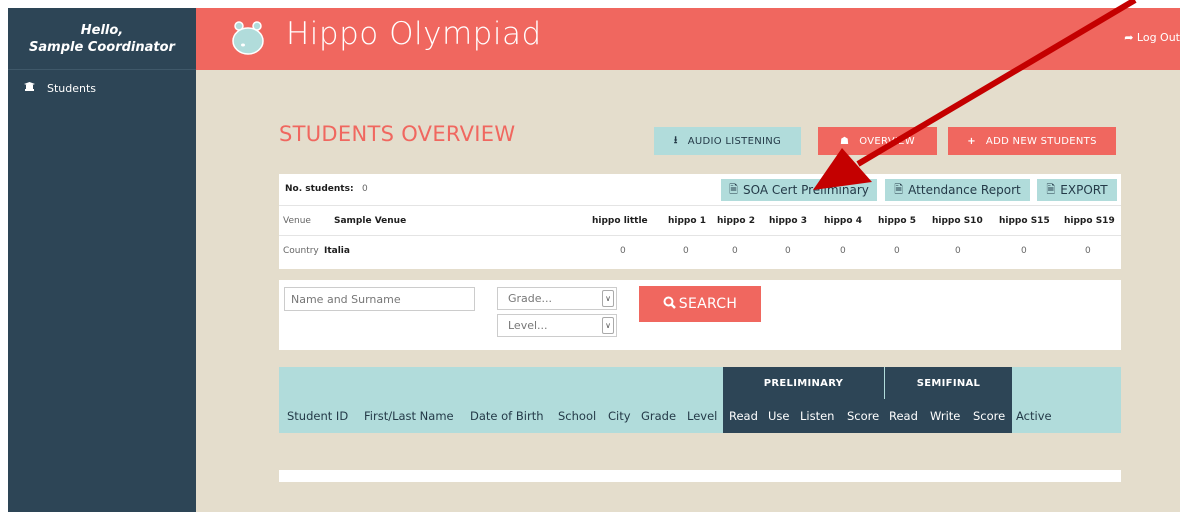 The image size is (1180, 512). Describe the element at coordinates (658, 416) in the screenshot. I see `column-header: Grade` at that location.